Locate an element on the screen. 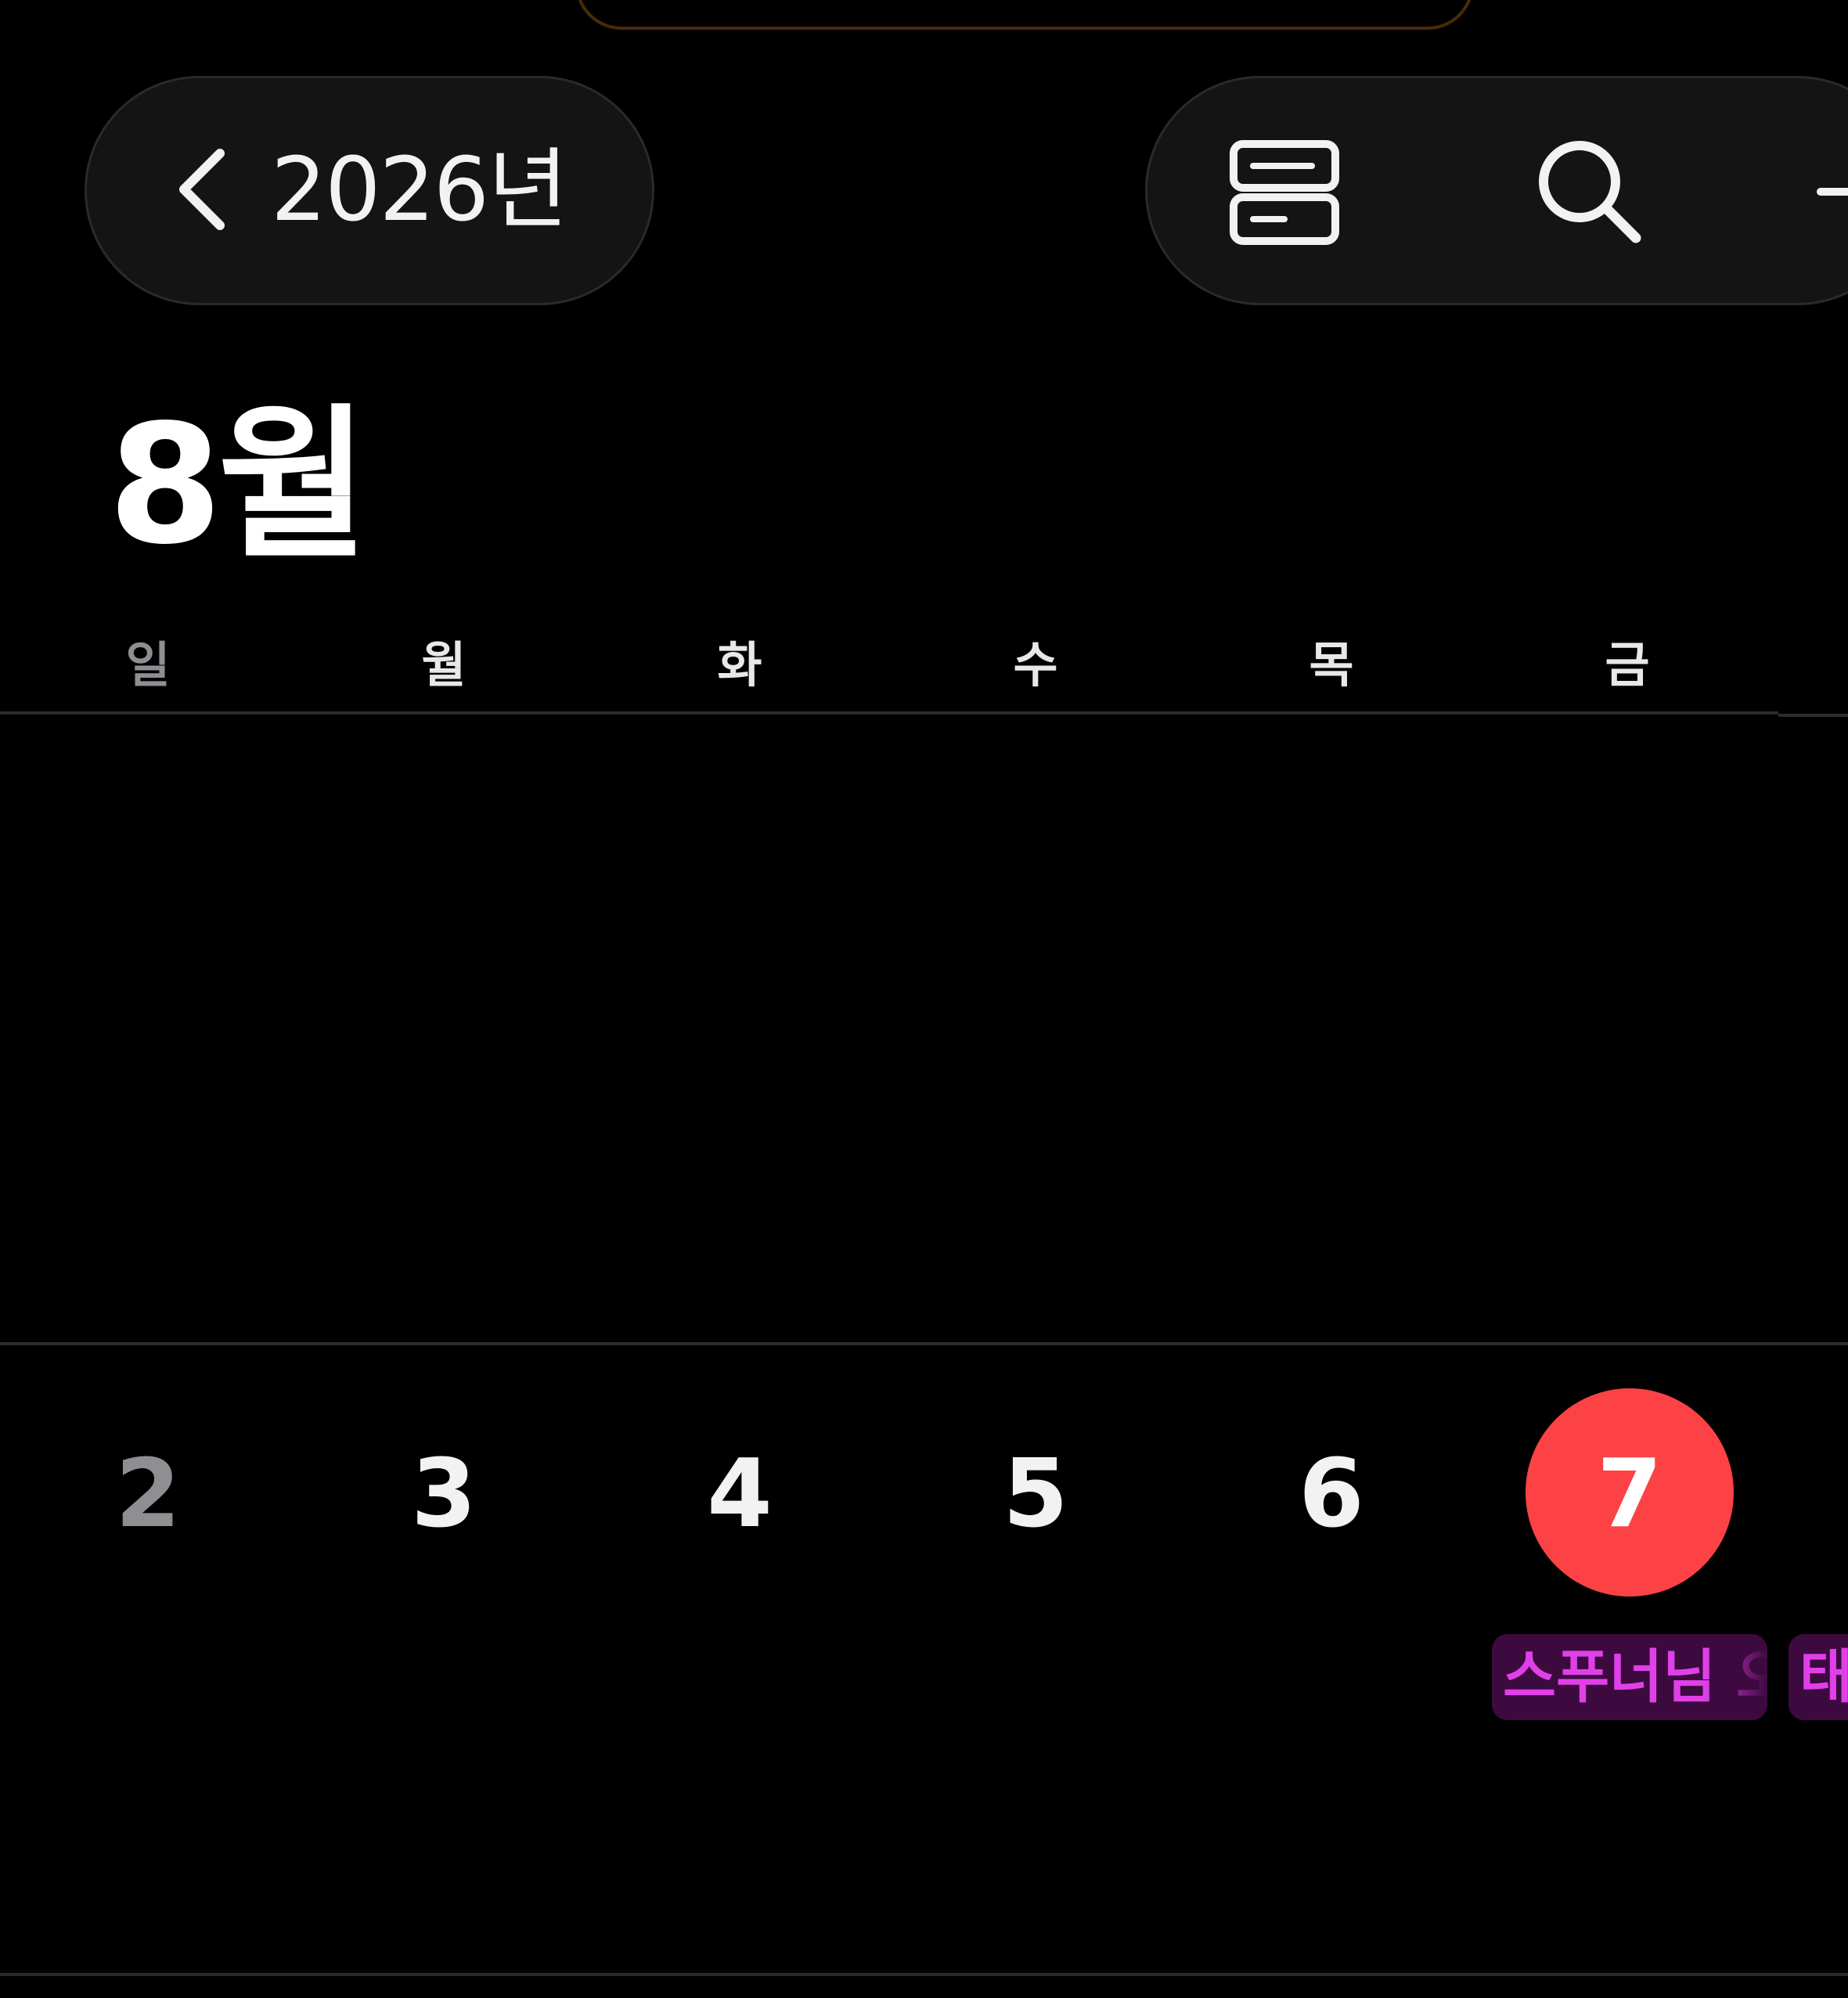 The height and width of the screenshot is (1998, 1848). weekday-divider-end is located at coordinates (1813, 715).